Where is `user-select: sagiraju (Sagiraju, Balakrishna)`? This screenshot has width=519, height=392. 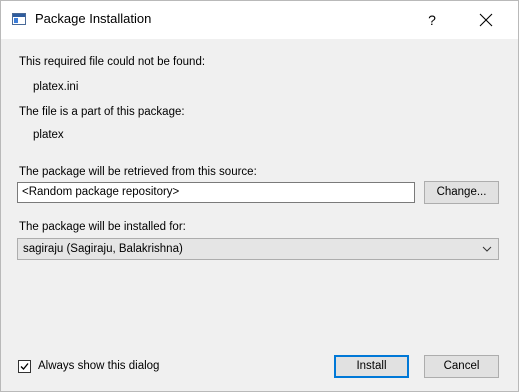 user-select: sagiraju (Sagiraju, Balakrishna) is located at coordinates (258, 249).